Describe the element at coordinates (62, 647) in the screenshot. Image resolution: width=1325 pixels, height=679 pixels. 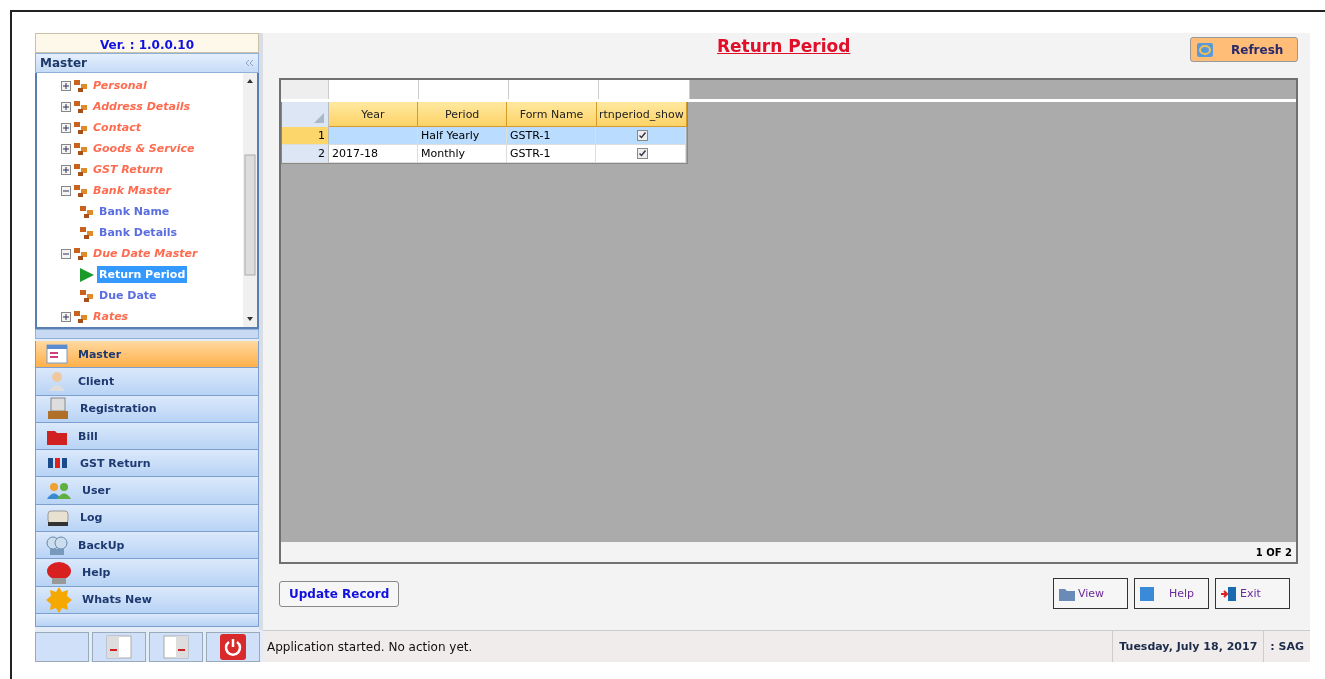
I see `blank-toolbar-button` at that location.